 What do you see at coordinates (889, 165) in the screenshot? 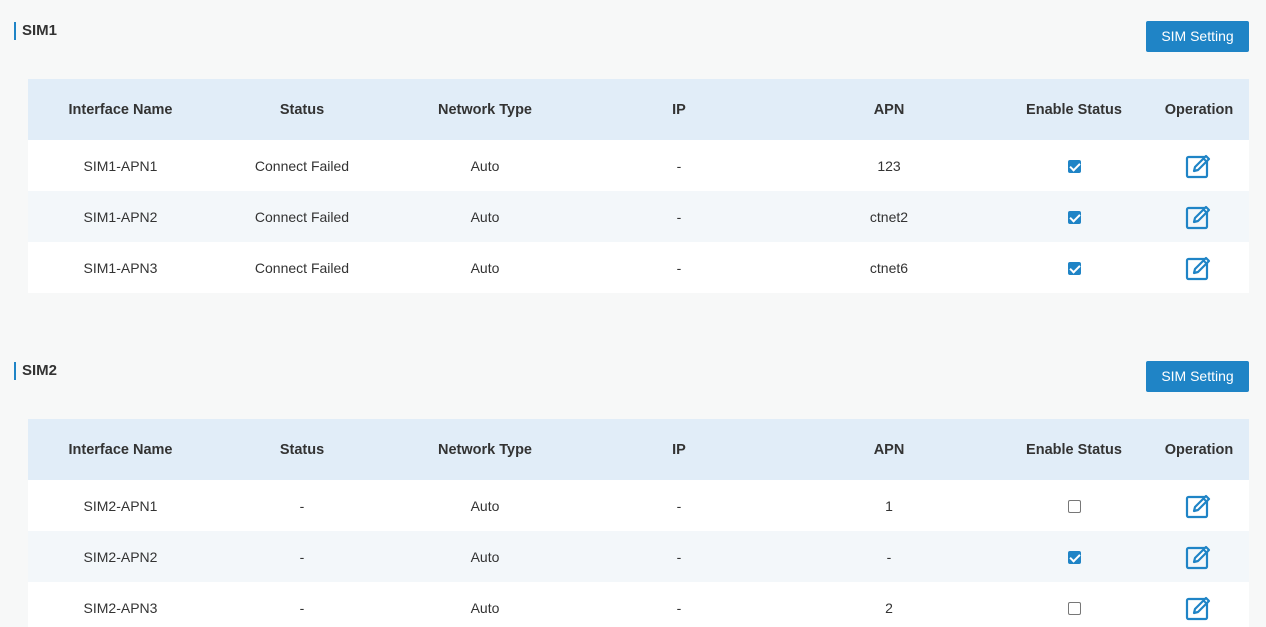
I see `apn-cell: 123` at bounding box center [889, 165].